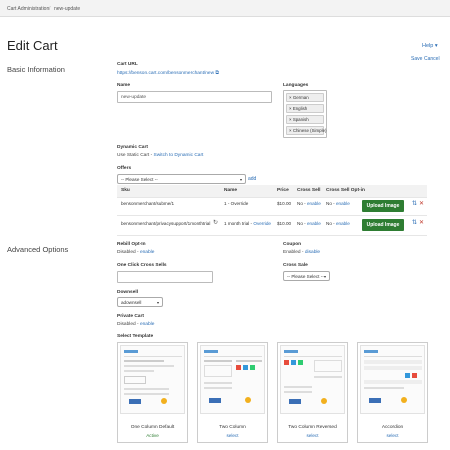 Image resolution: width=450 pixels, height=450 pixels. I want to click on template-name: Accordion, so click(392, 427).